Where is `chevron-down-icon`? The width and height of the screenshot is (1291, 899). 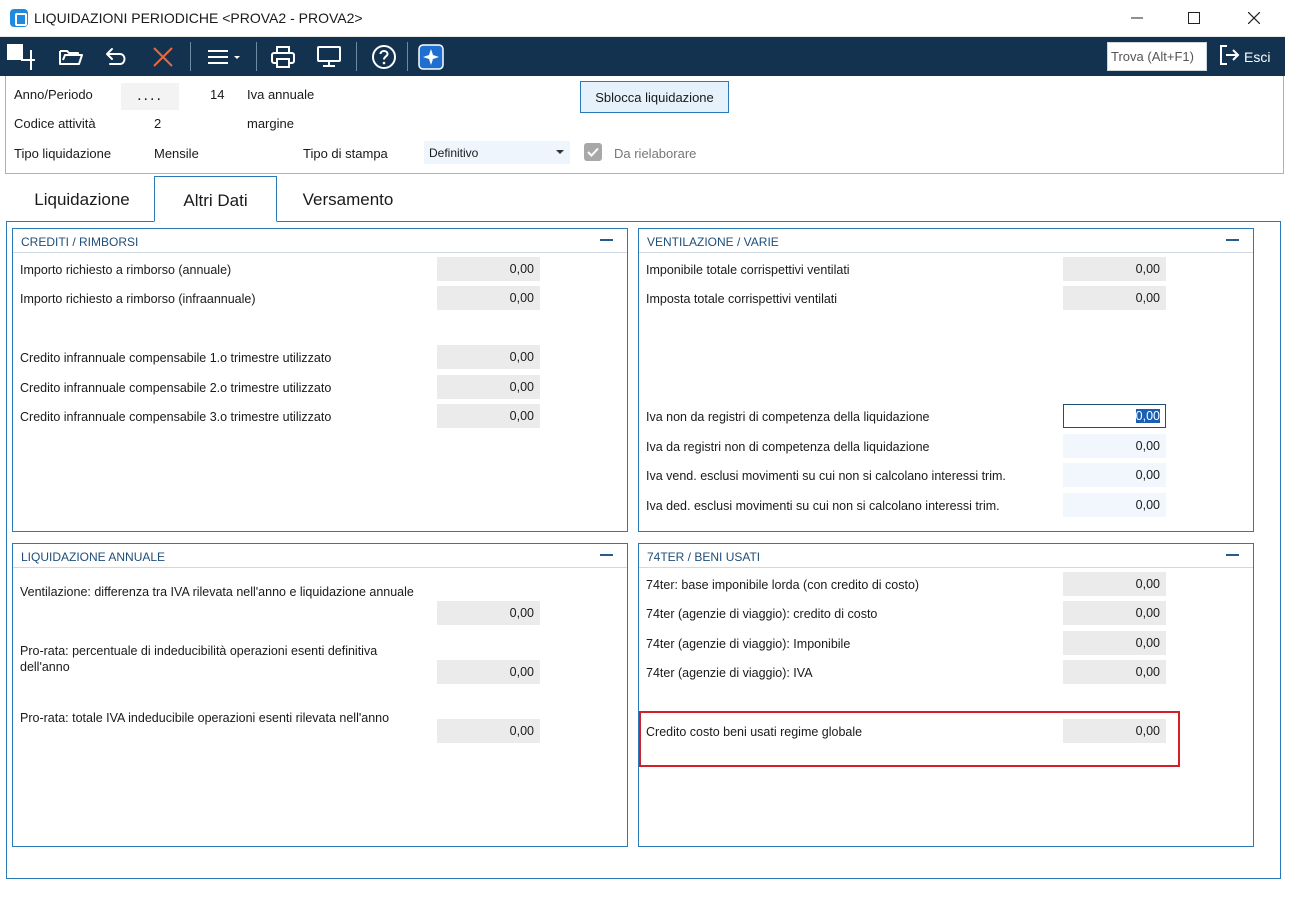
chevron-down-icon is located at coordinates (560, 152).